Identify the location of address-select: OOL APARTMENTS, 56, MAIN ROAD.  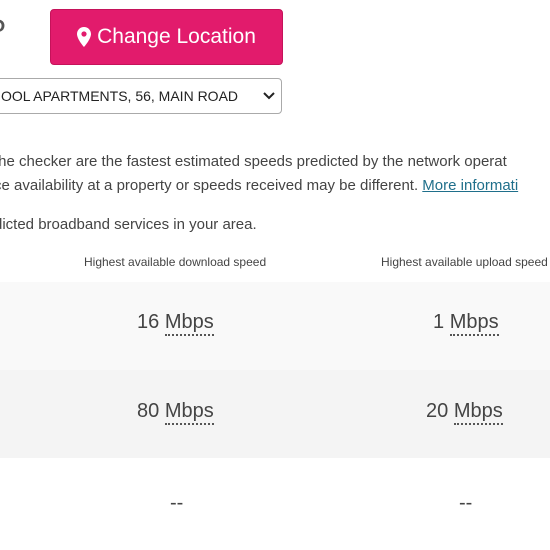
(141, 96).